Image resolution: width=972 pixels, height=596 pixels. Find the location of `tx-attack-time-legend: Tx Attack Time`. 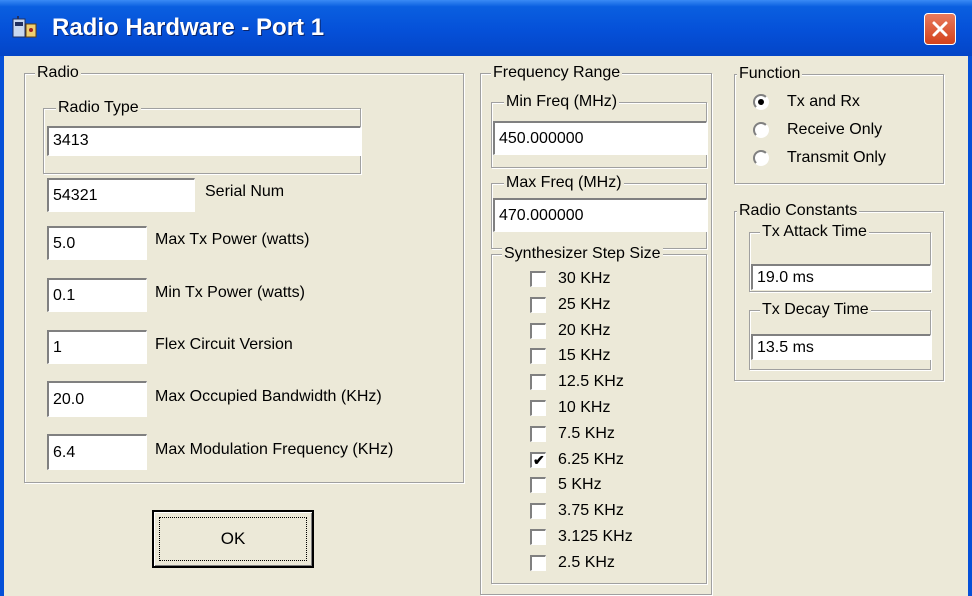

tx-attack-time-legend: Tx Attack Time is located at coordinates (814, 232).